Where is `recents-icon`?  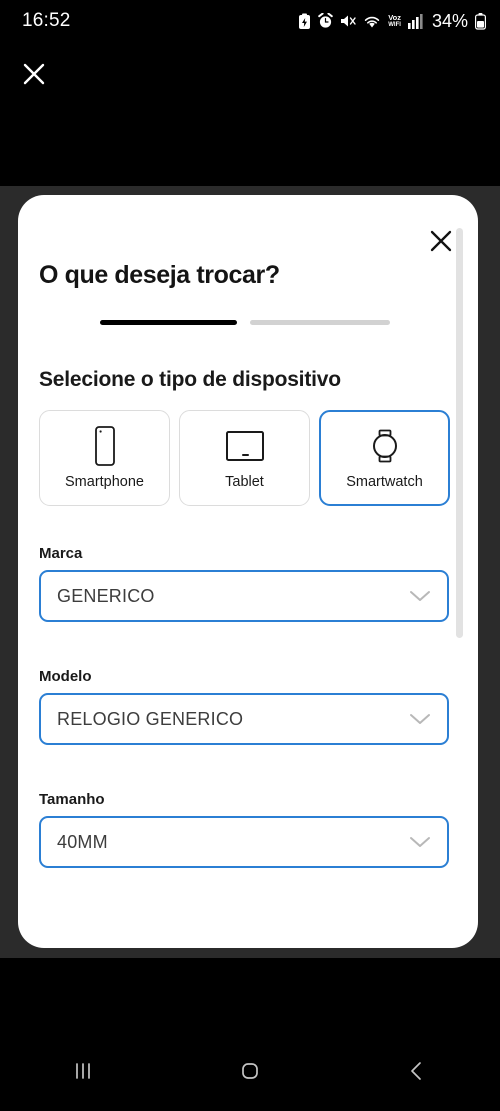 recents-icon is located at coordinates (83, 1070).